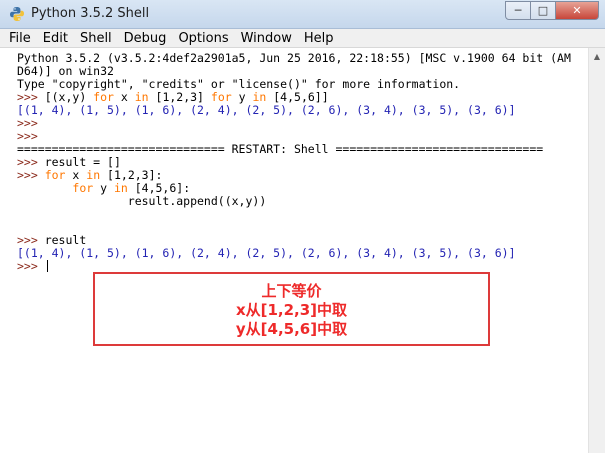 The image size is (605, 453). I want to click on active-prompt-line: >>>, so click(32, 266).